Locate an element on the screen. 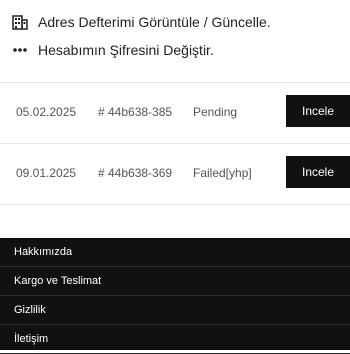 This screenshot has height=354, width=350. order-number: # 44b638-369 is located at coordinates (135, 173).